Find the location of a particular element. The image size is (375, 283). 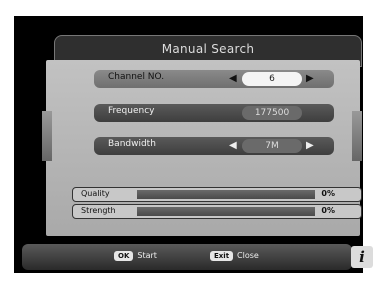

bandwidth-label: Bandwidth is located at coordinates (132, 144).